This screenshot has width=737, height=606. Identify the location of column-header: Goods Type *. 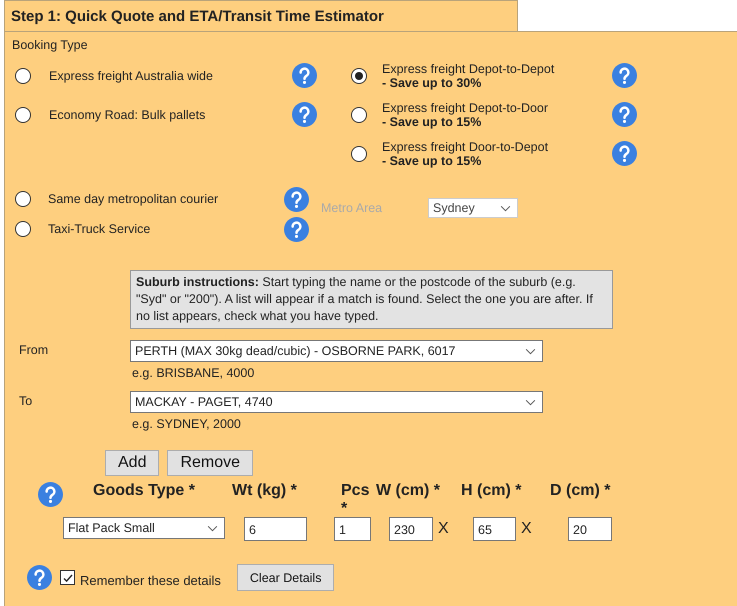
(144, 491).